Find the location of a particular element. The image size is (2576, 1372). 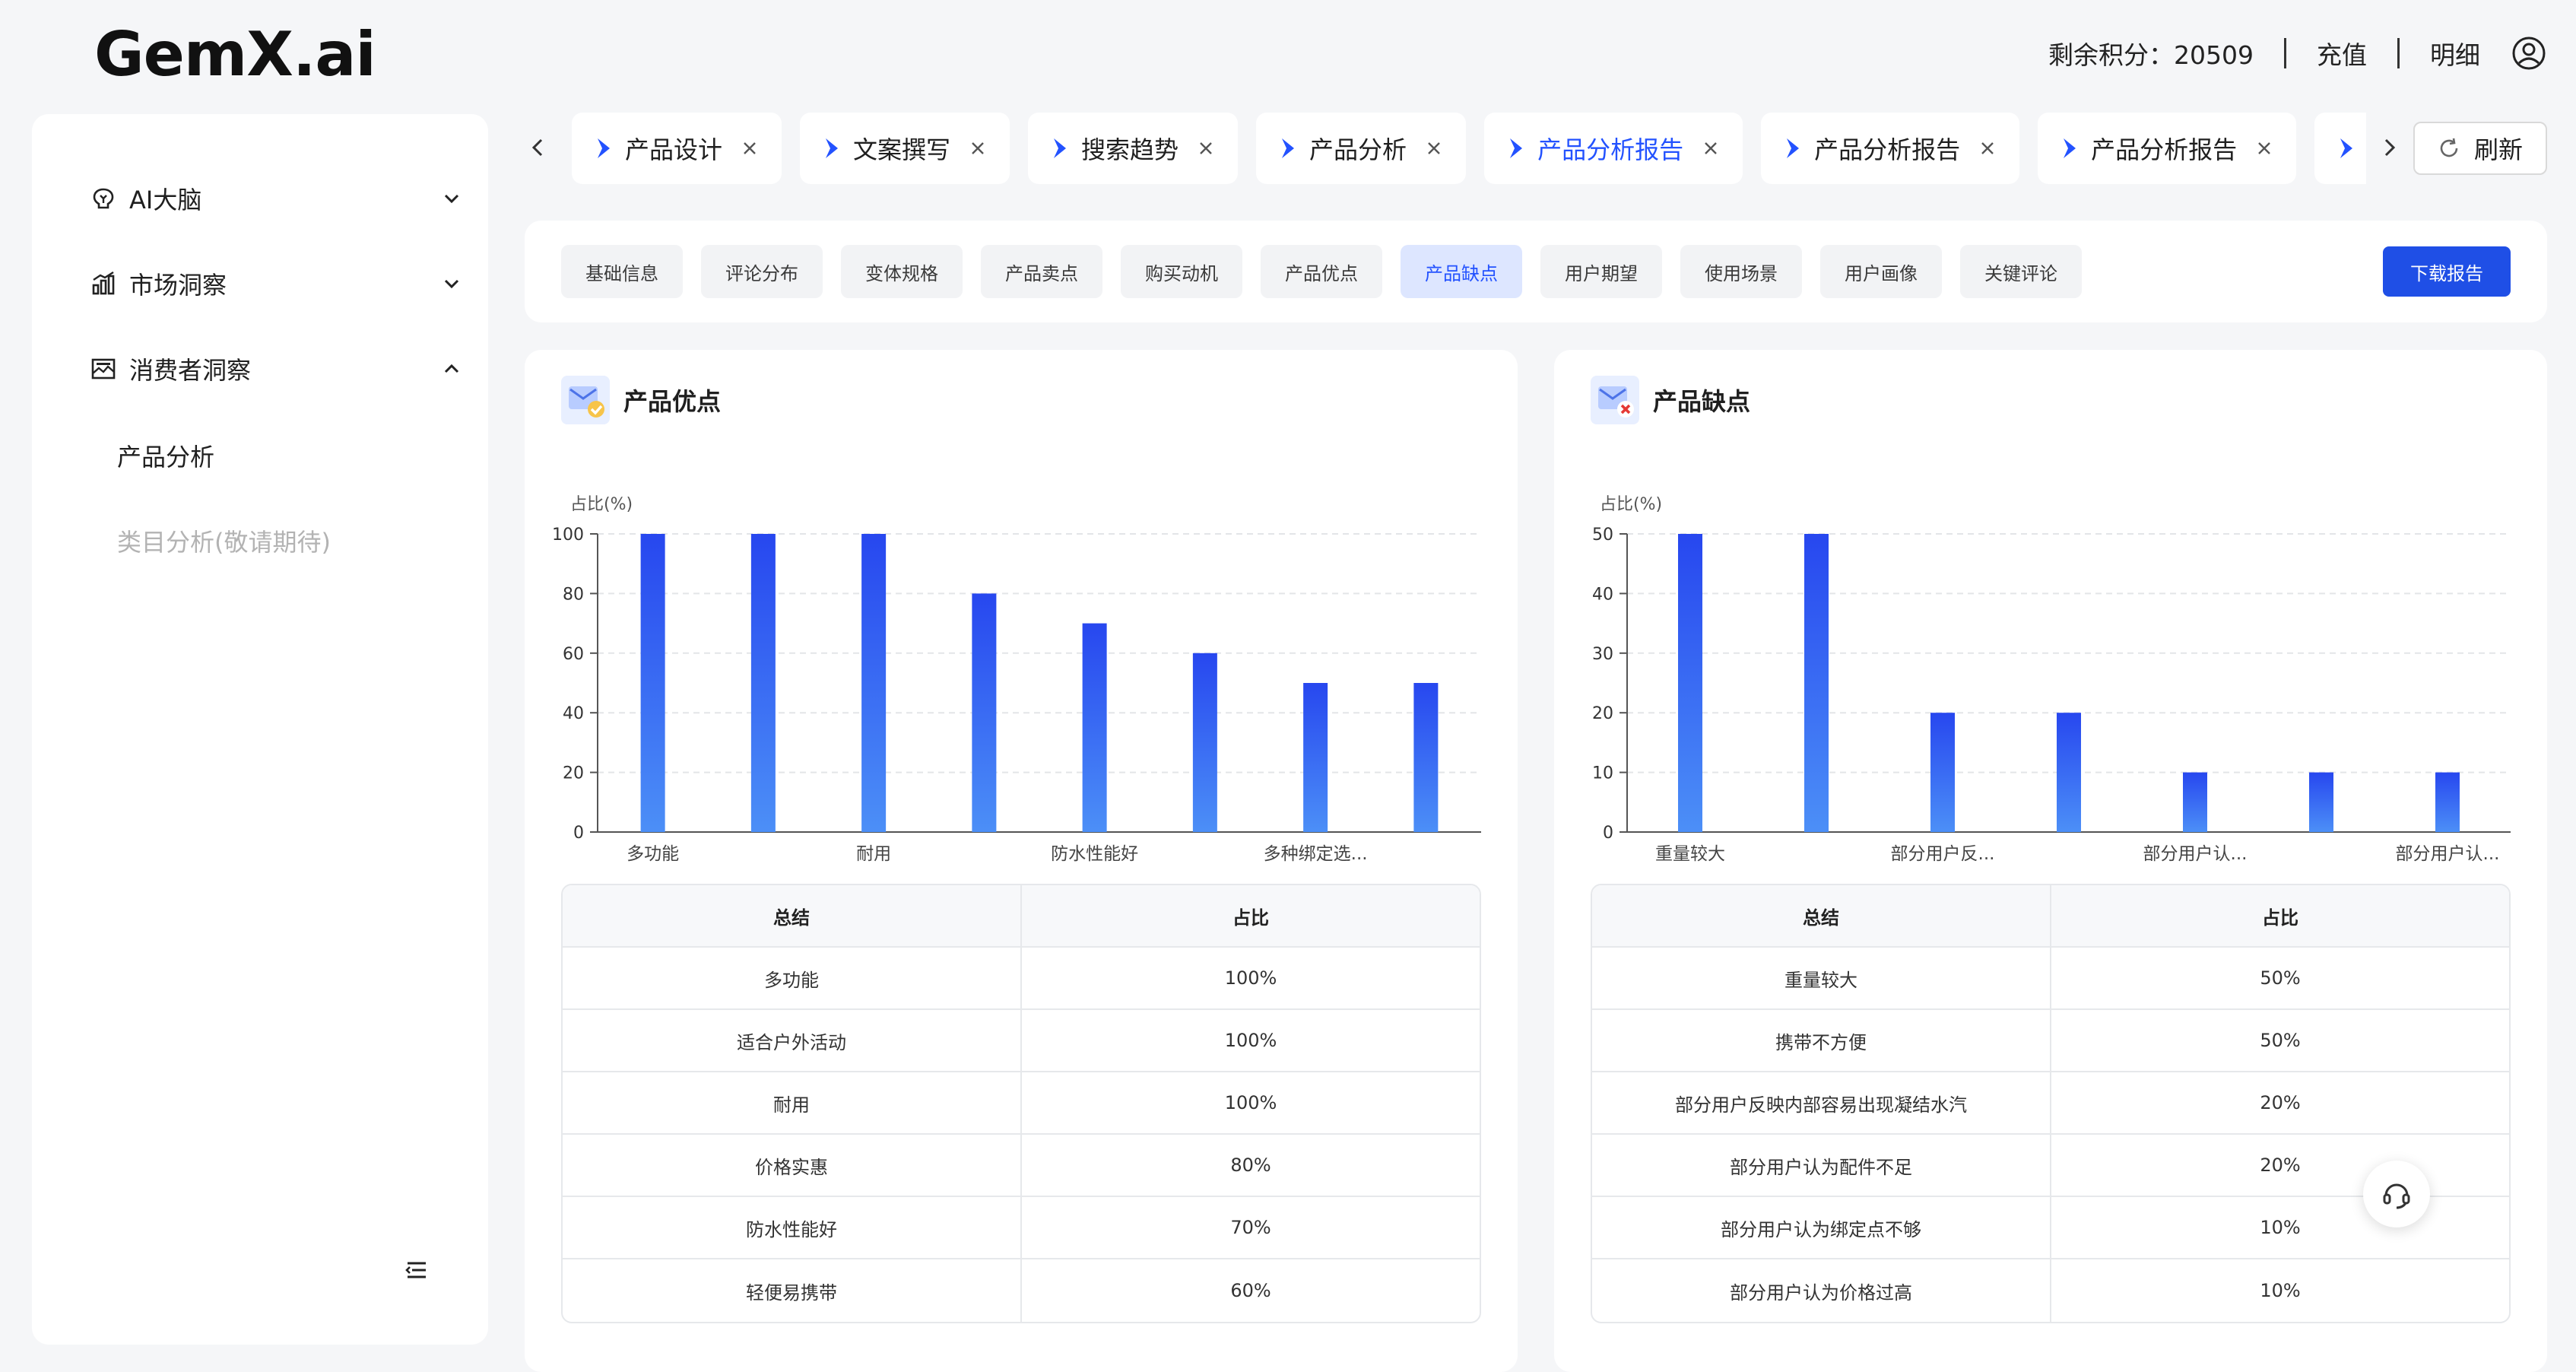

refresh-button: 刷新 is located at coordinates (2480, 148).